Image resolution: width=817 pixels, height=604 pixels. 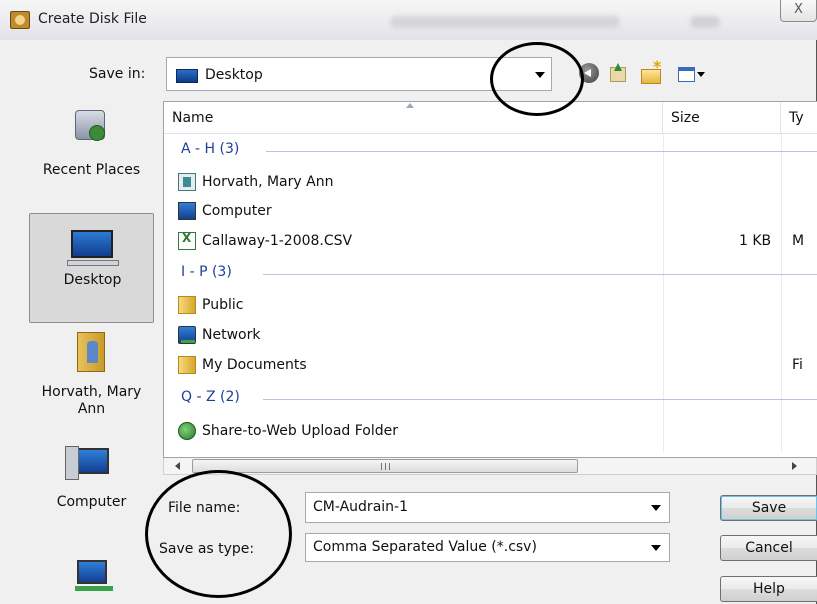 I want to click on new-folder-icon, so click(x=650, y=70).